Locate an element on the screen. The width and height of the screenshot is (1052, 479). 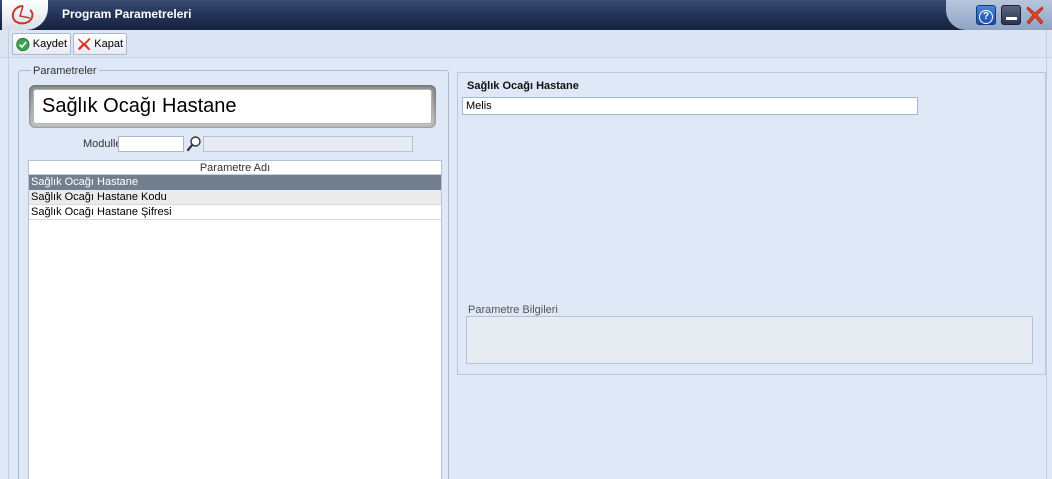
close-button: Kapat is located at coordinates (100, 44).